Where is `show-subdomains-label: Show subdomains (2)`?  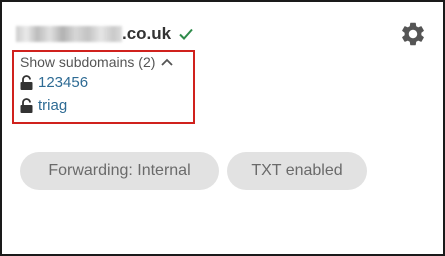 show-subdomains-label: Show subdomains (2) is located at coordinates (88, 62).